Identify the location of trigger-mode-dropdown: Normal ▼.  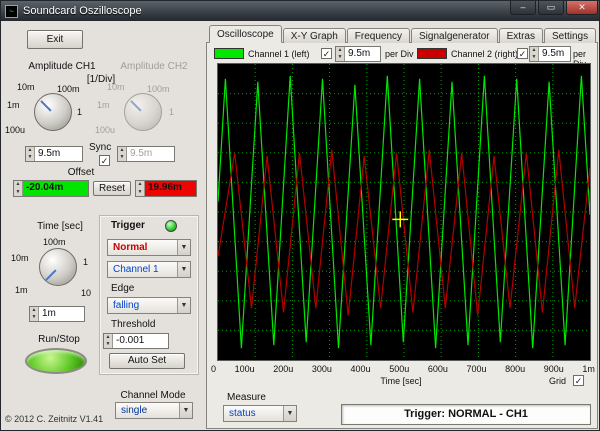
(149, 247).